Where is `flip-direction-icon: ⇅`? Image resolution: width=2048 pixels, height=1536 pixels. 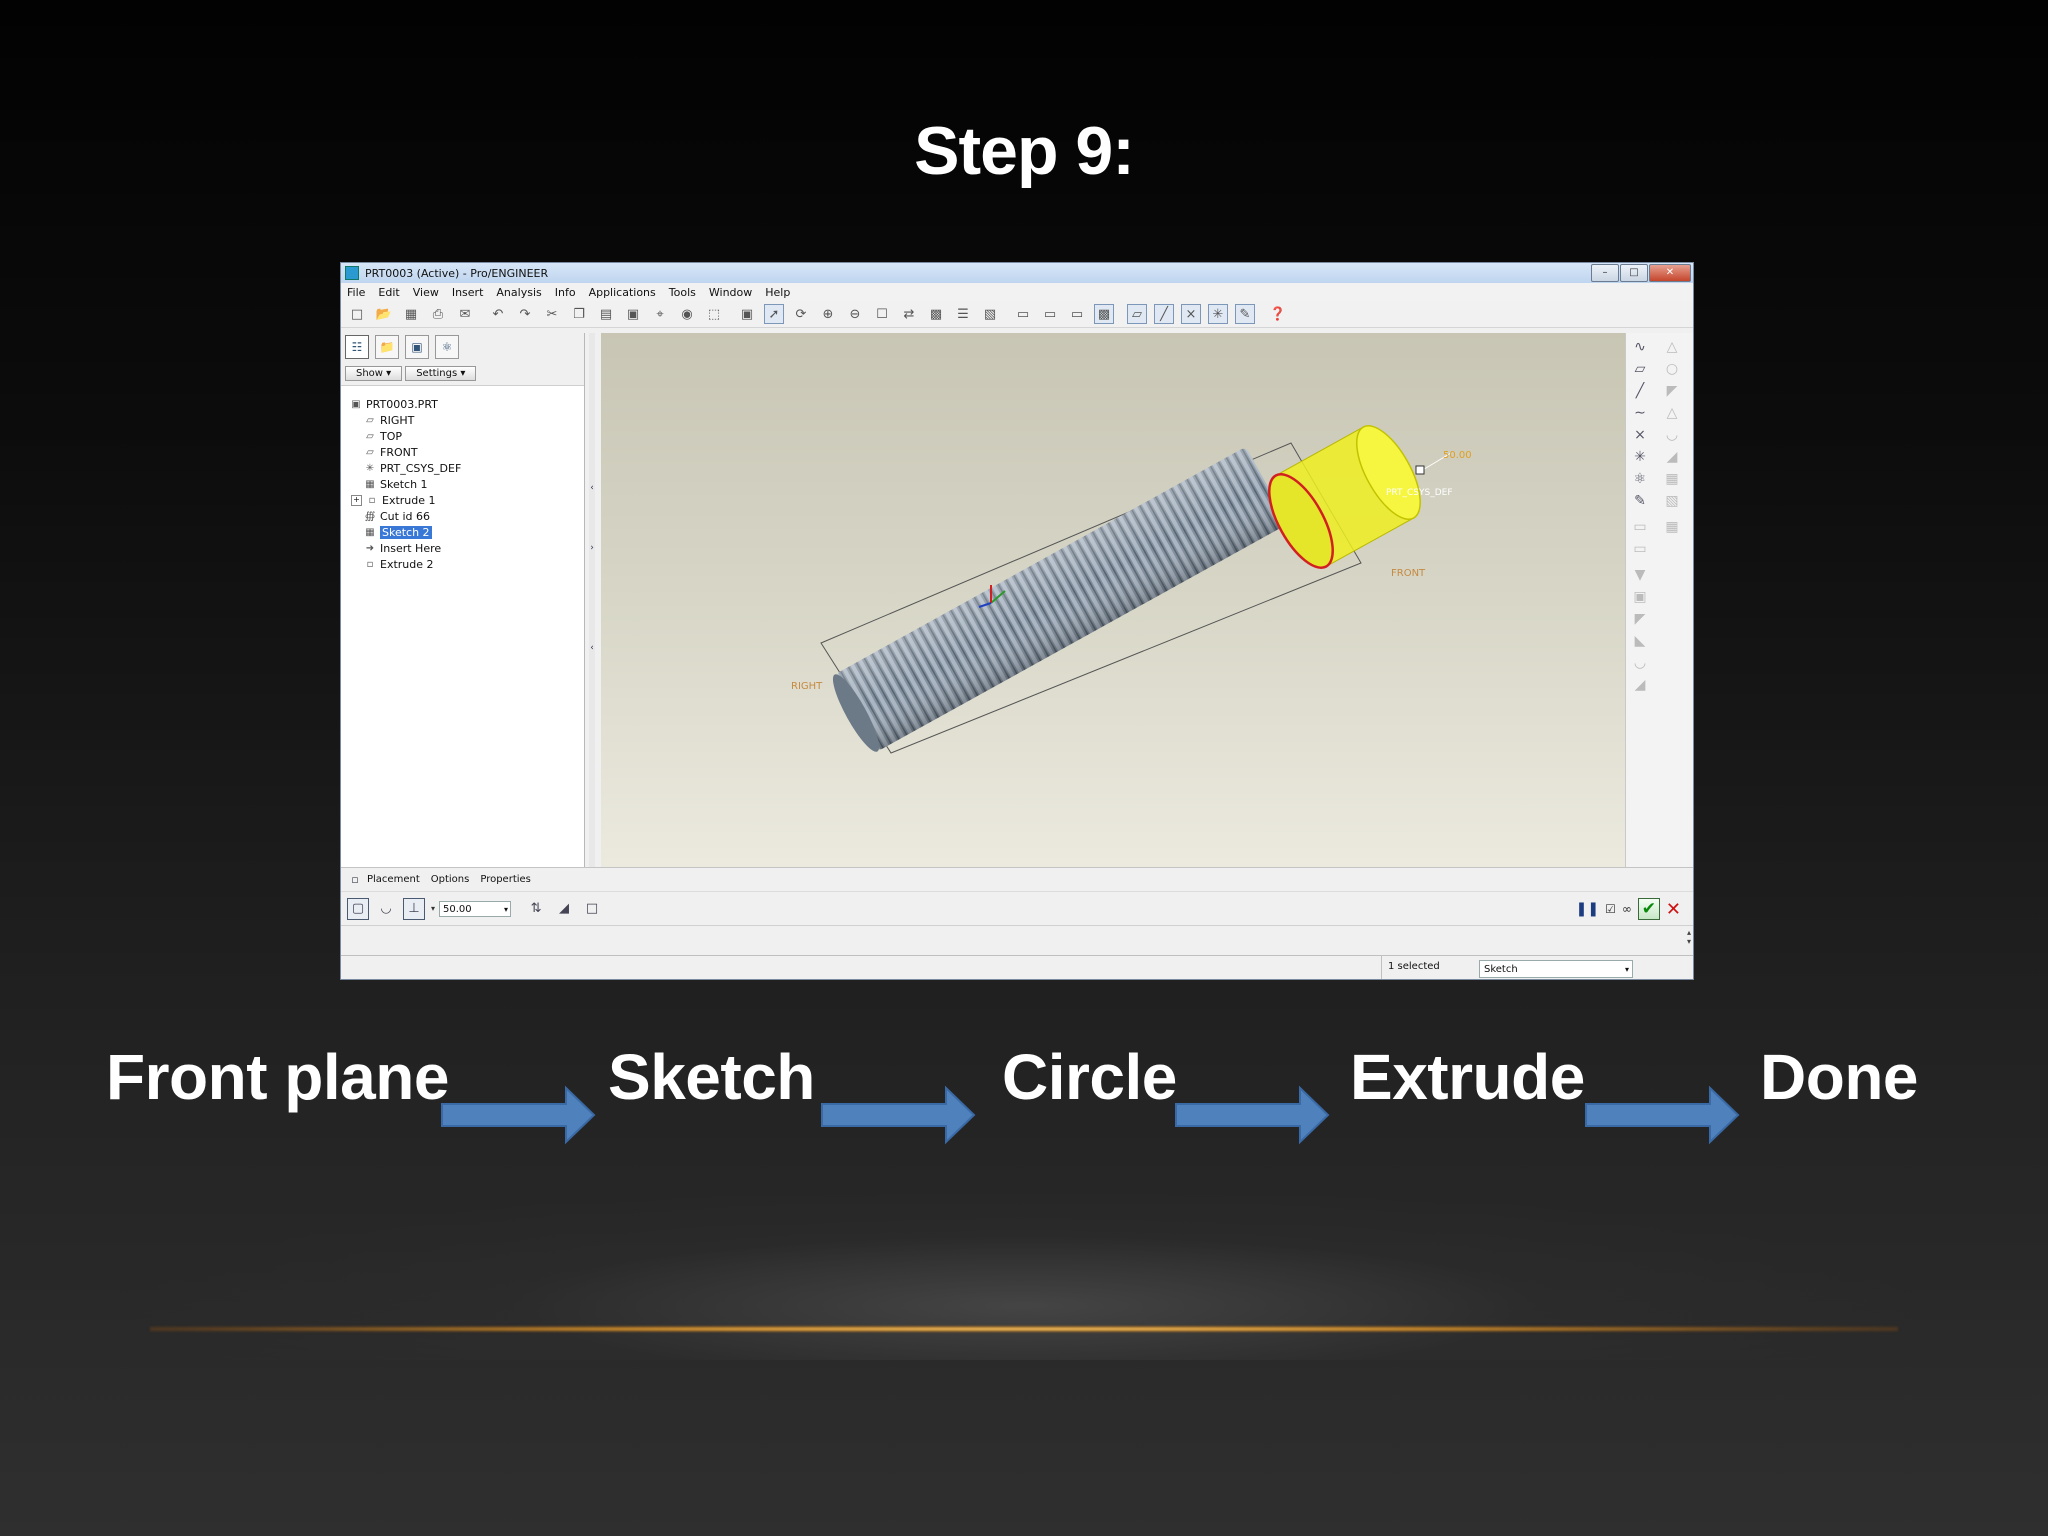 flip-direction-icon: ⇅ is located at coordinates (536, 909).